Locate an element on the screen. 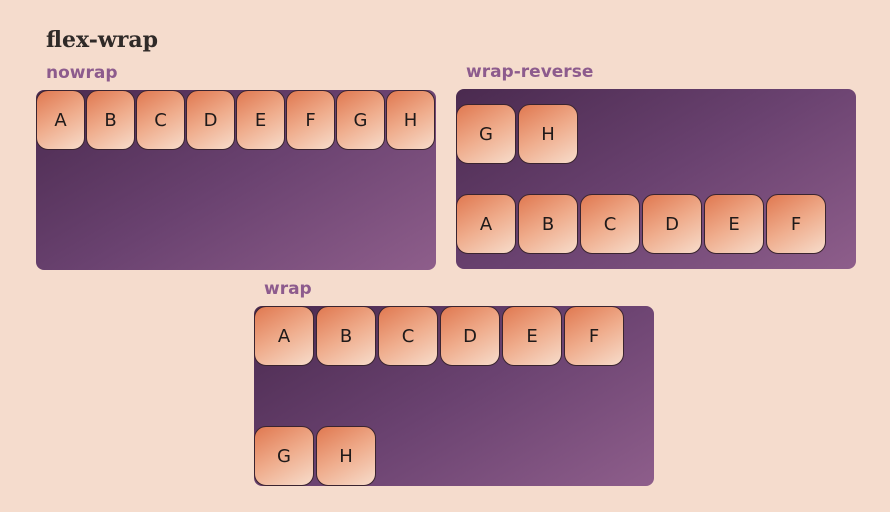  wrap-reverse-label: wrap-reverse is located at coordinates (530, 72).